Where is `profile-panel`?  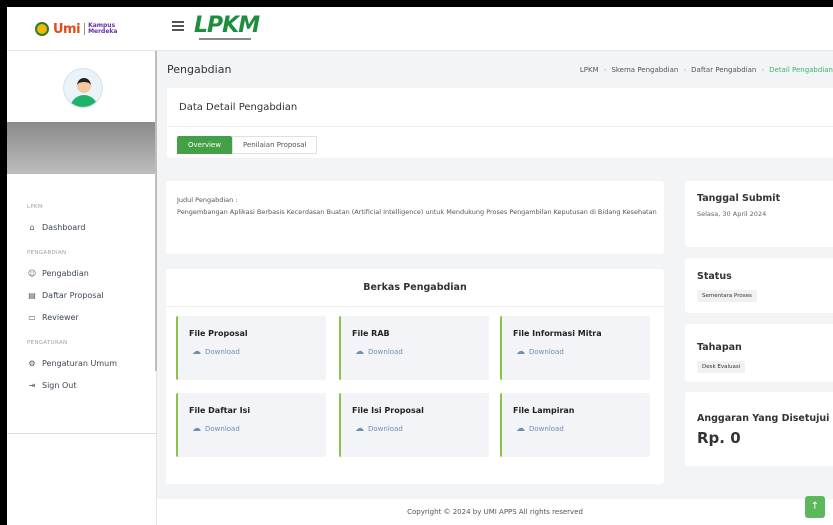
profile-panel is located at coordinates (82, 117).